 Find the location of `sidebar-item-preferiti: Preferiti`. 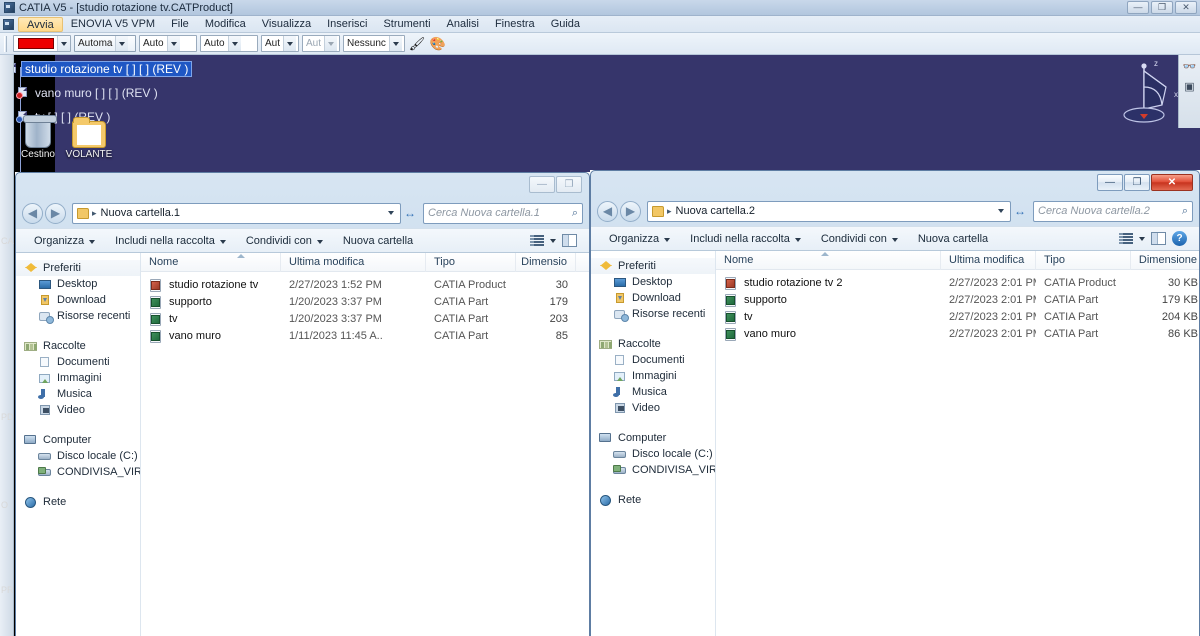

sidebar-item-preferiti: Preferiti is located at coordinates (78, 268).